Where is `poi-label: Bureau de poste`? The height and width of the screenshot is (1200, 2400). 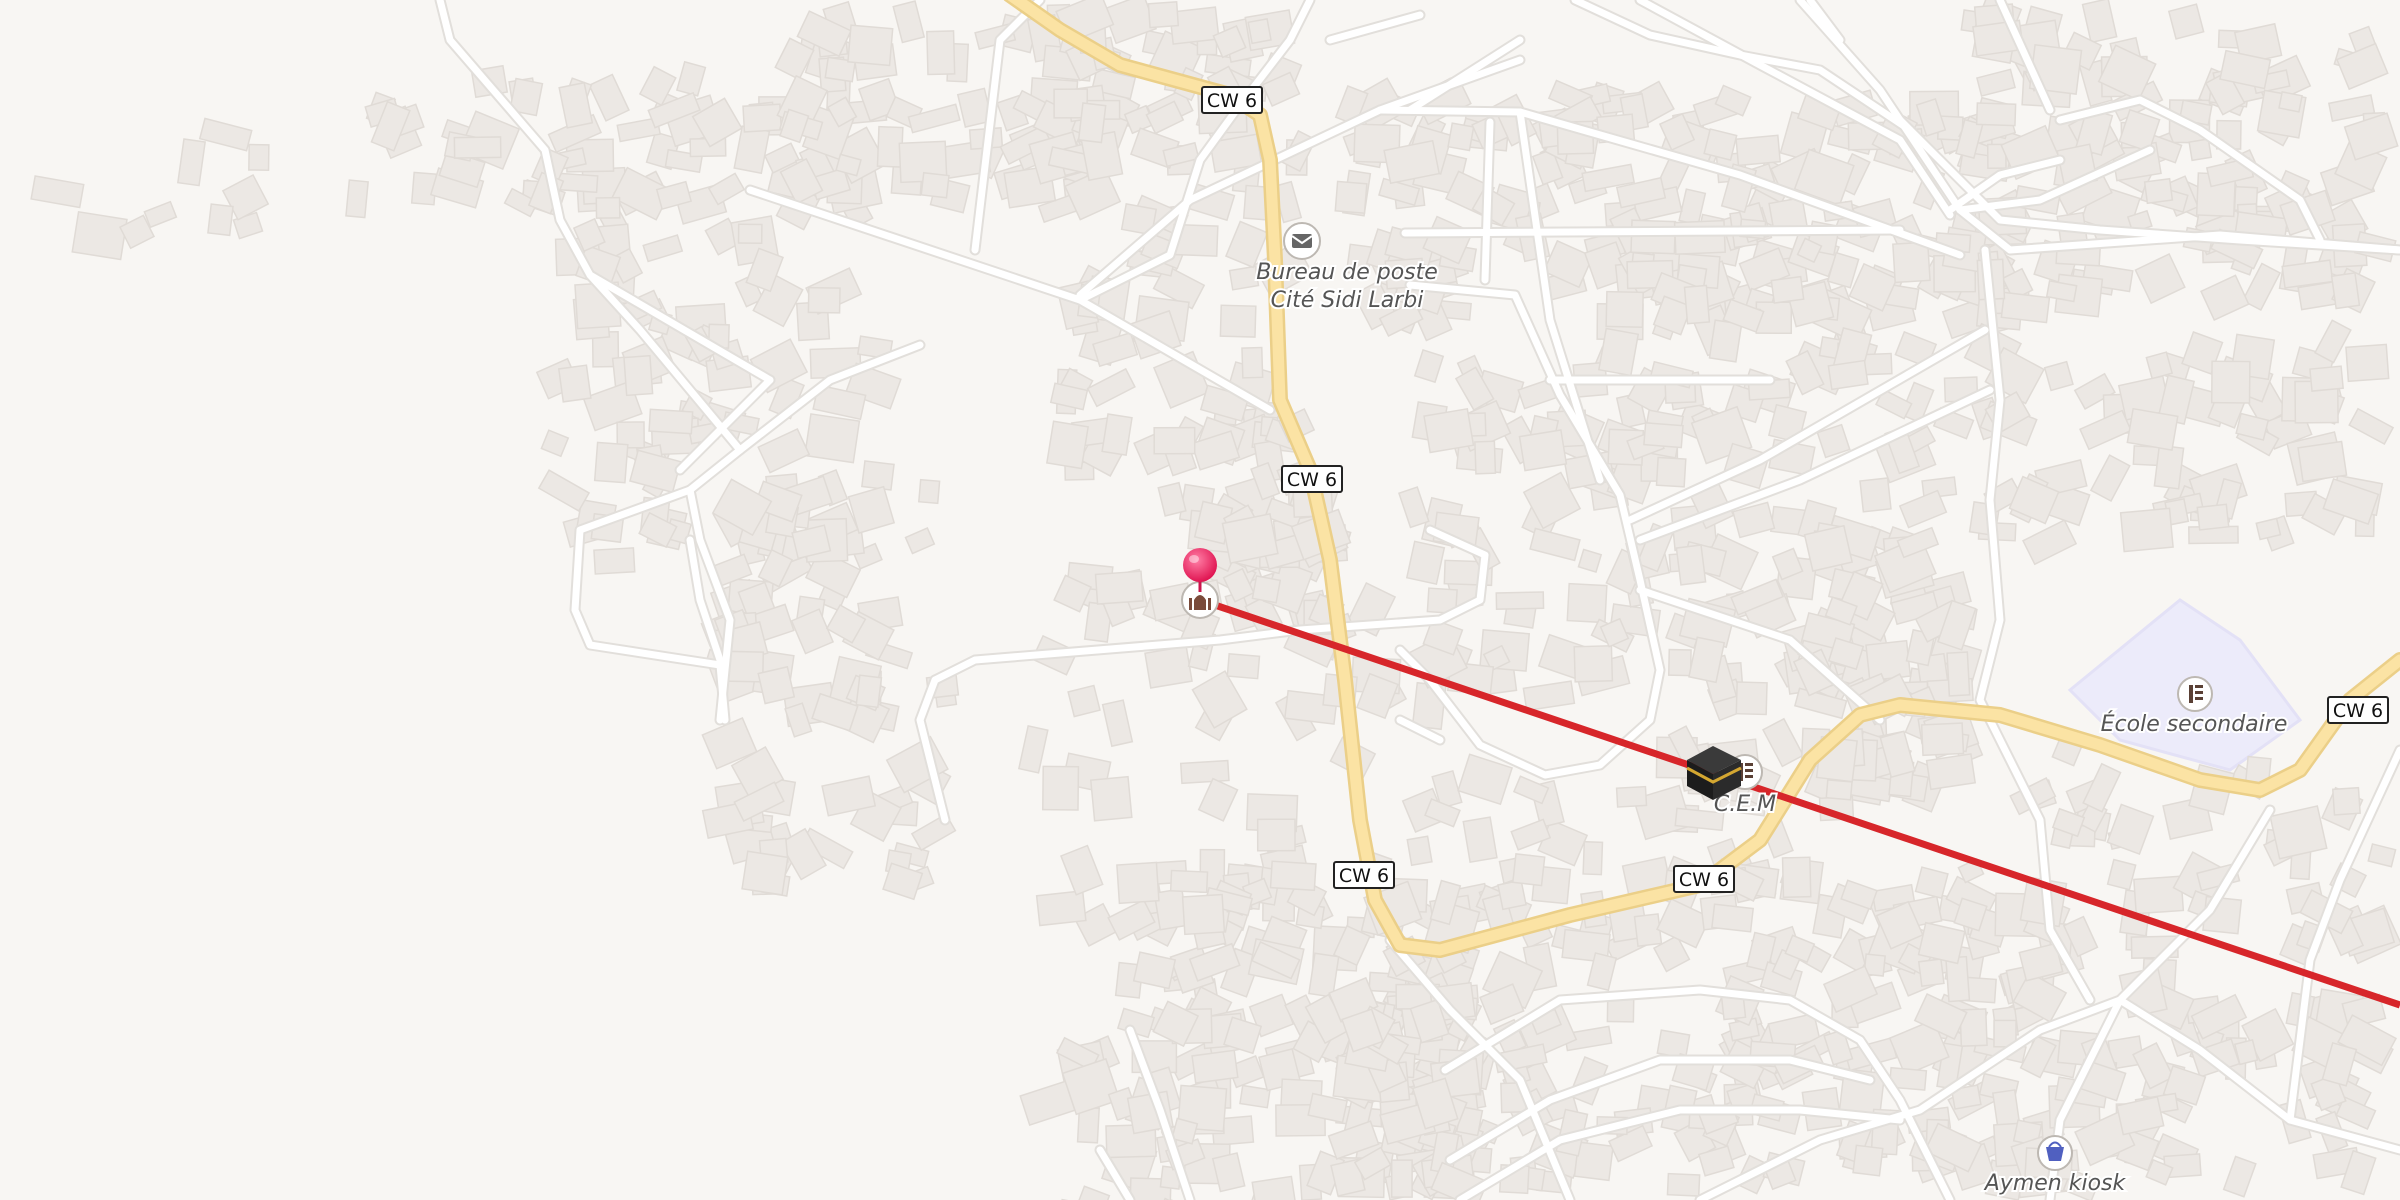
poi-label: Bureau de poste is located at coordinates (1347, 272).